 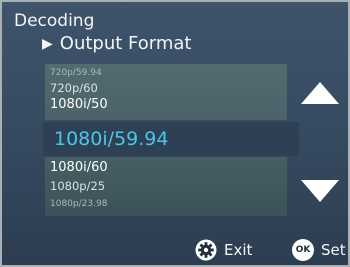 What do you see at coordinates (54, 21) in the screenshot?
I see `screen-title: Decoding` at bounding box center [54, 21].